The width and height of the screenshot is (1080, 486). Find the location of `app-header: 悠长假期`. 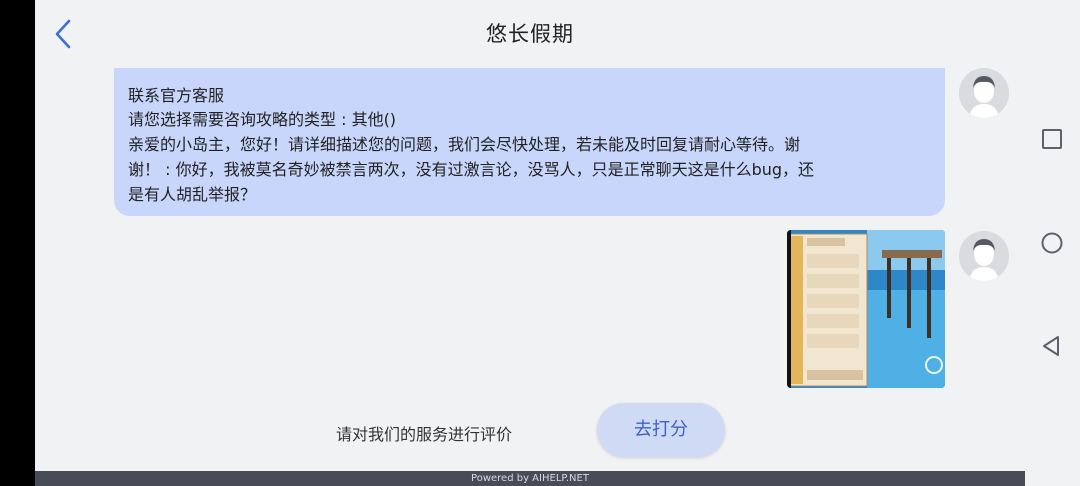

app-header: 悠长假期 is located at coordinates (530, 34).